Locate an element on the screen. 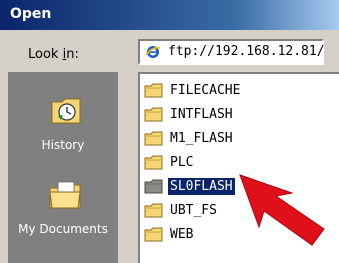  places-item-my-documents: My Documents is located at coordinates (63, 212).